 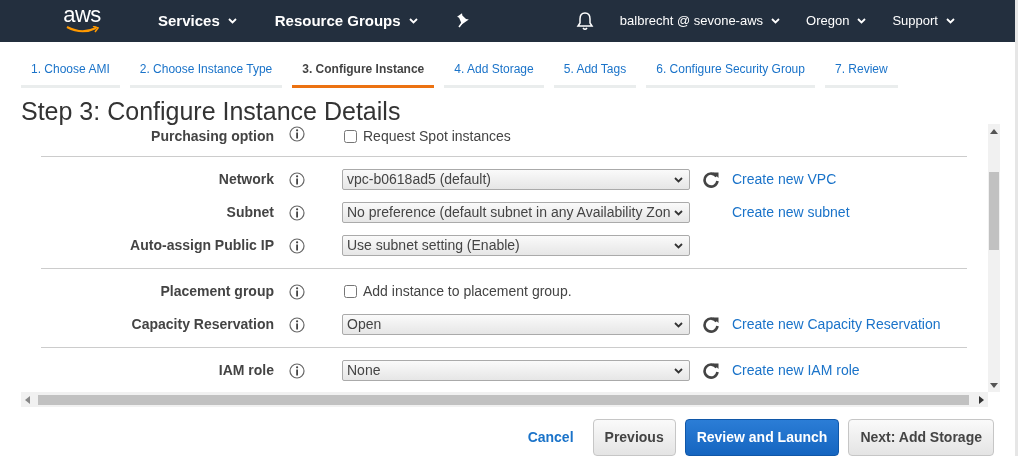 What do you see at coordinates (860, 212) in the screenshot?
I see `create-link: Create new subnet` at bounding box center [860, 212].